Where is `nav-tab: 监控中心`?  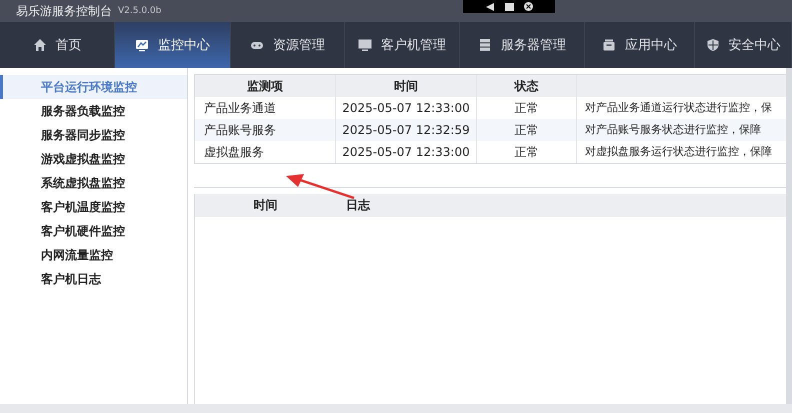
nav-tab: 监控中心 is located at coordinates (173, 45).